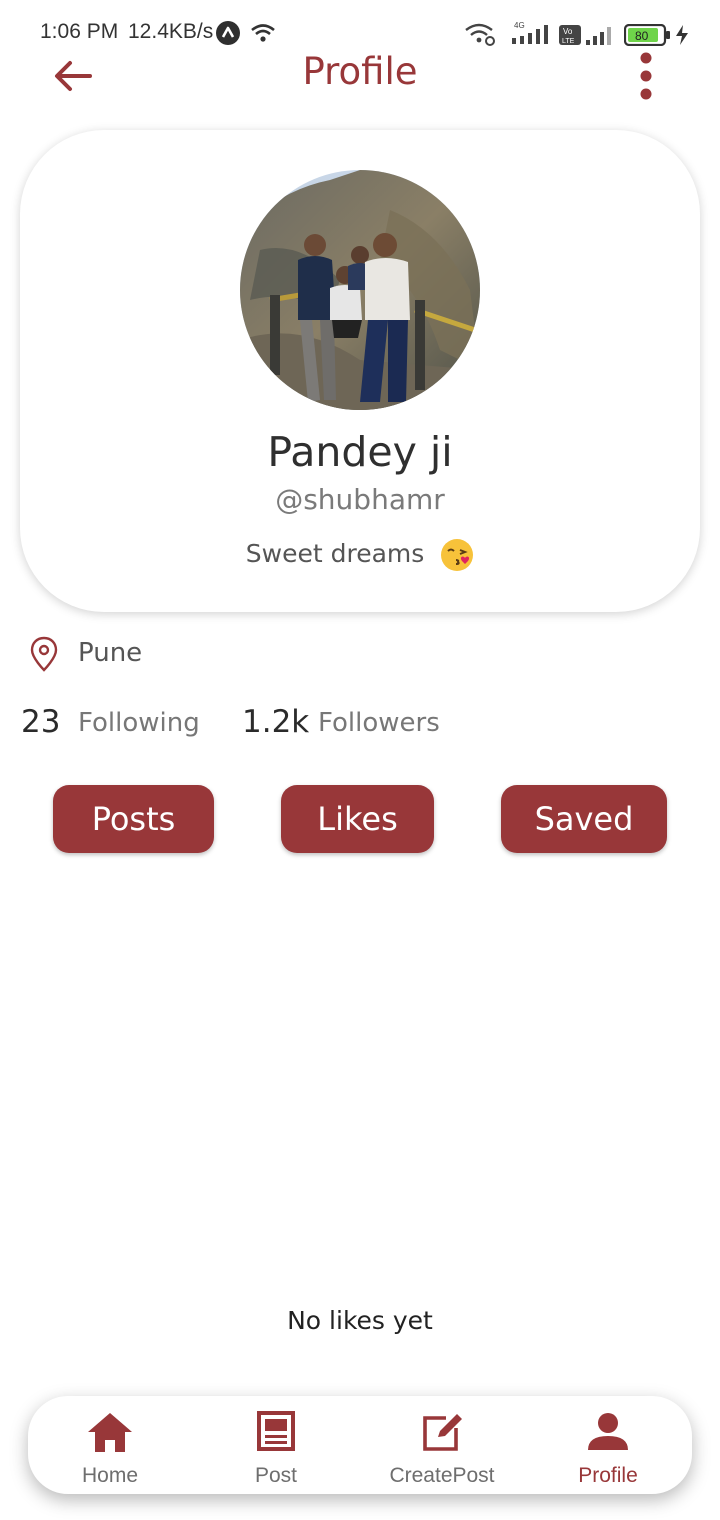 The image size is (720, 1520). Describe the element at coordinates (568, 31) in the screenshot. I see `svg-text: Vo` at that location.